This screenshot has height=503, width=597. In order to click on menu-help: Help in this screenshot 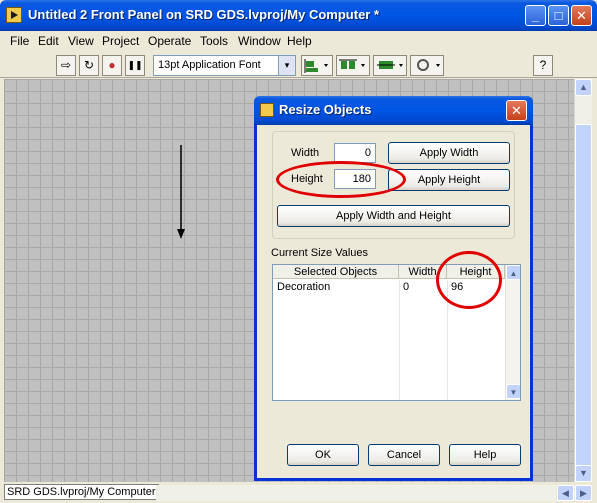, I will do `click(299, 41)`.